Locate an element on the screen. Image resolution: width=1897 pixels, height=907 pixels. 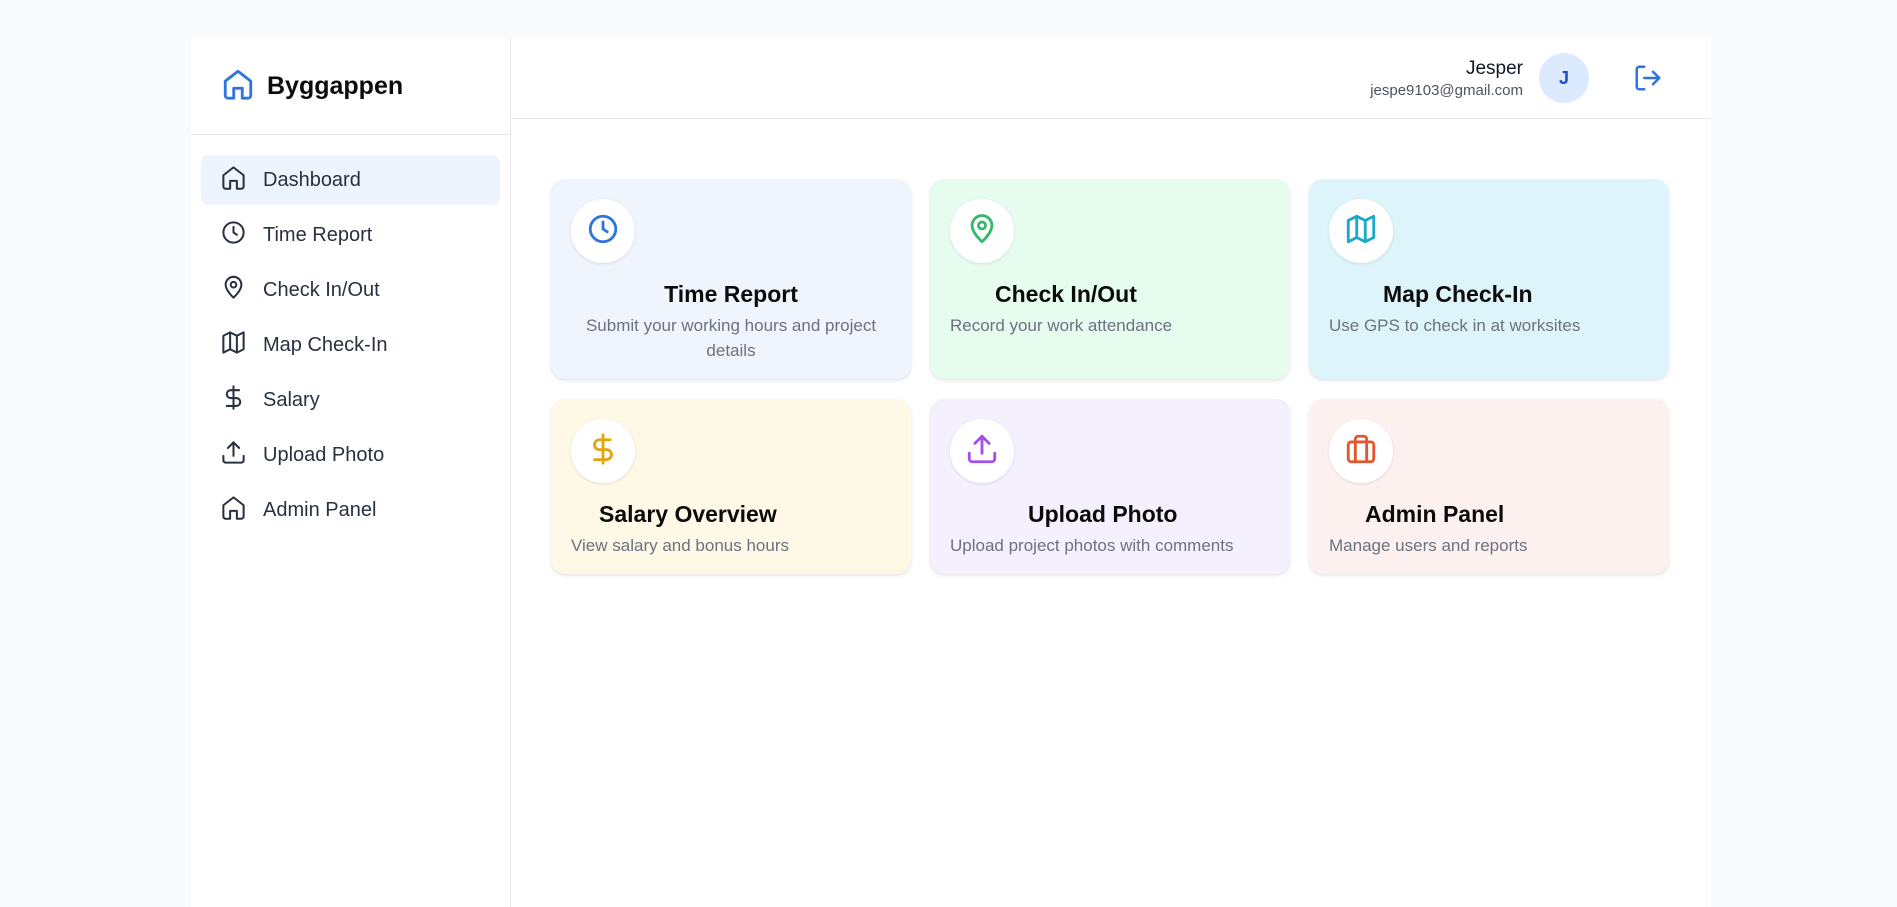
logout-button is located at coordinates (1648, 78).